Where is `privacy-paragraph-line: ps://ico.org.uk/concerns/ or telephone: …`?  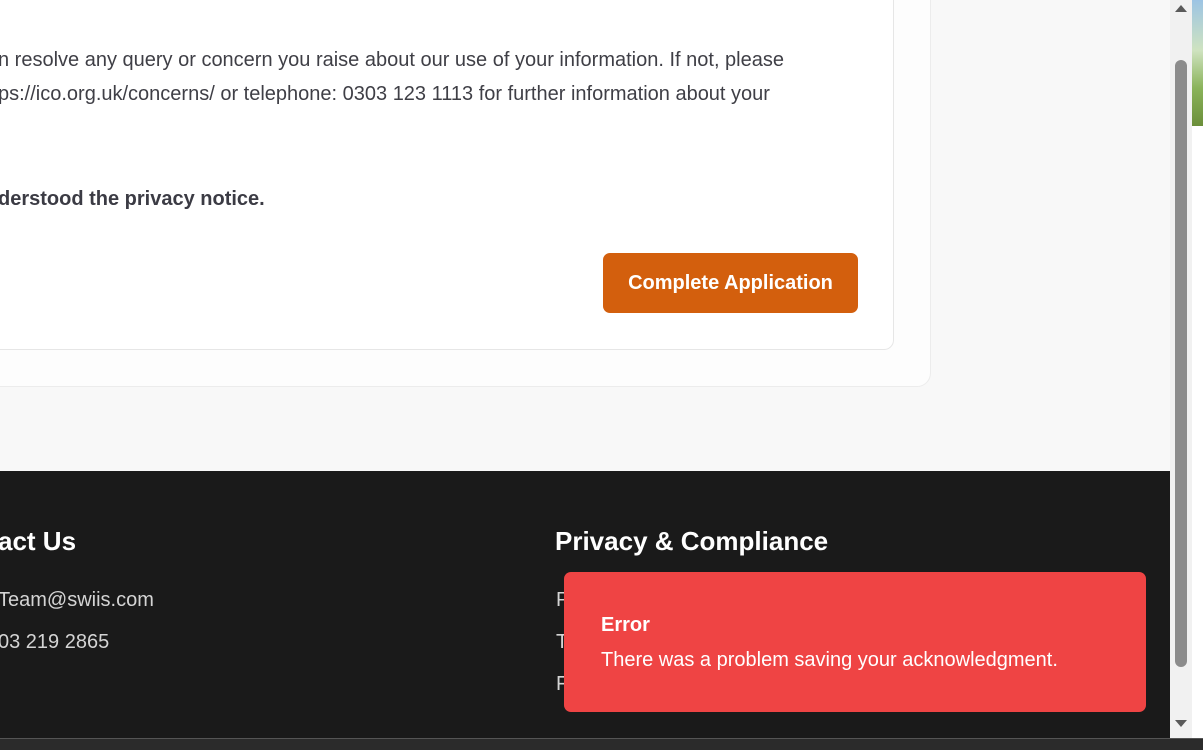
privacy-paragraph-line: ps://ico.org.uk/concerns/ or telephone: … is located at coordinates (385, 94).